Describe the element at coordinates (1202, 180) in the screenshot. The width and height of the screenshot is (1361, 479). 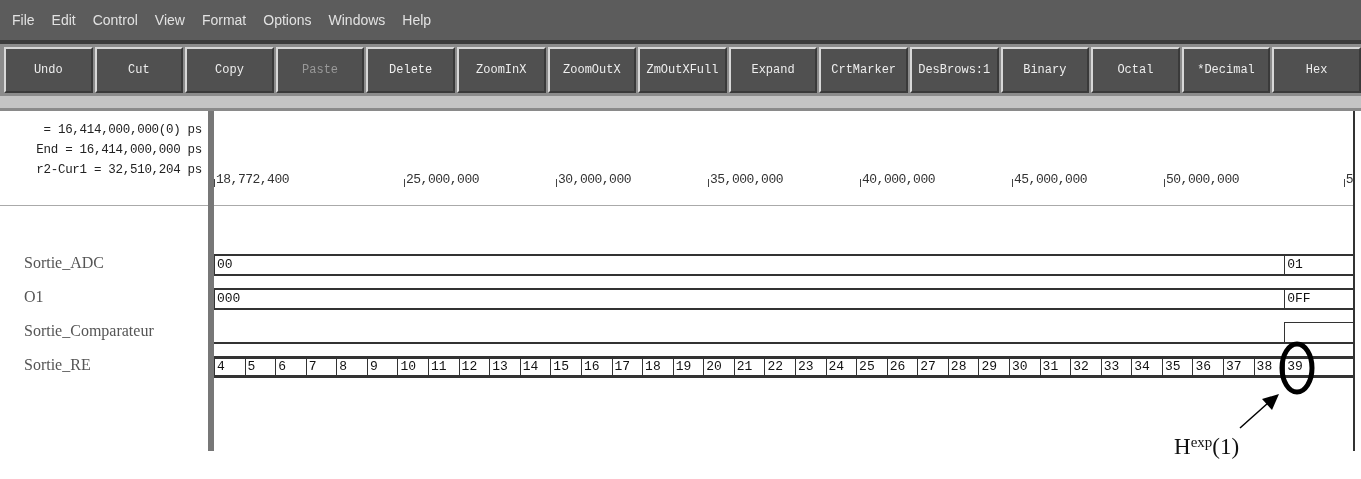
I see `tick-label: 50,000,000` at that location.